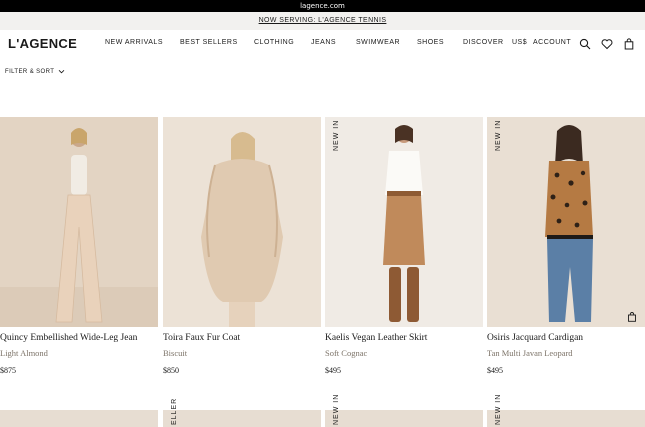 This screenshot has width=645, height=427. Describe the element at coordinates (242, 338) in the screenshot. I see `product-title: Toira Faux Fur Coat` at that location.